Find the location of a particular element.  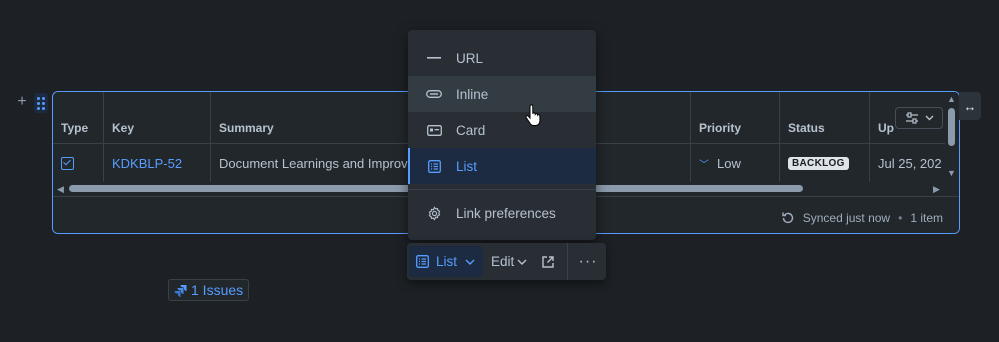

add-block-button: + is located at coordinates (22, 102).